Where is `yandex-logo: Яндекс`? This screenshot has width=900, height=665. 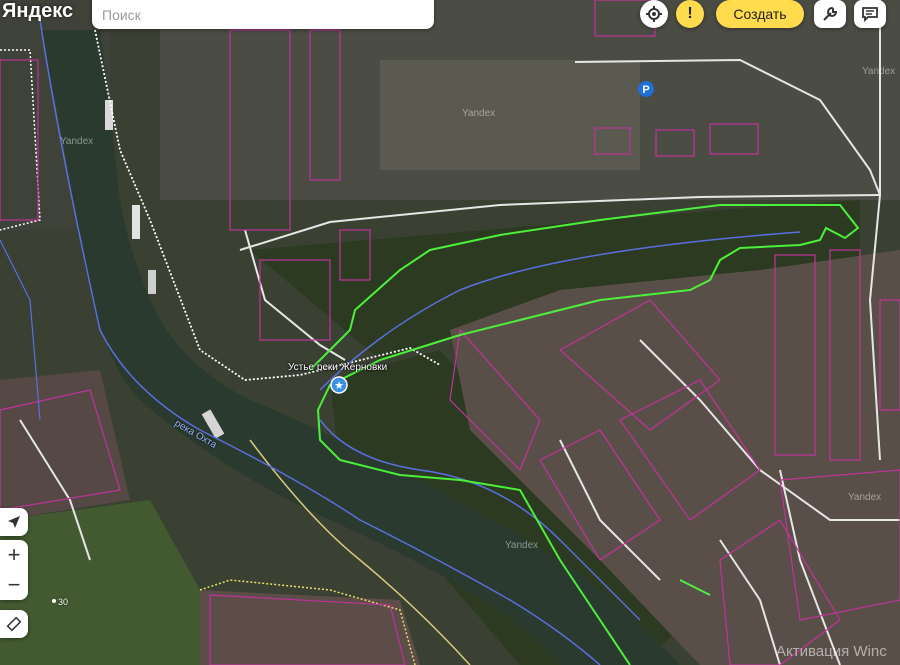 yandex-logo: Яндекс is located at coordinates (37, 11).